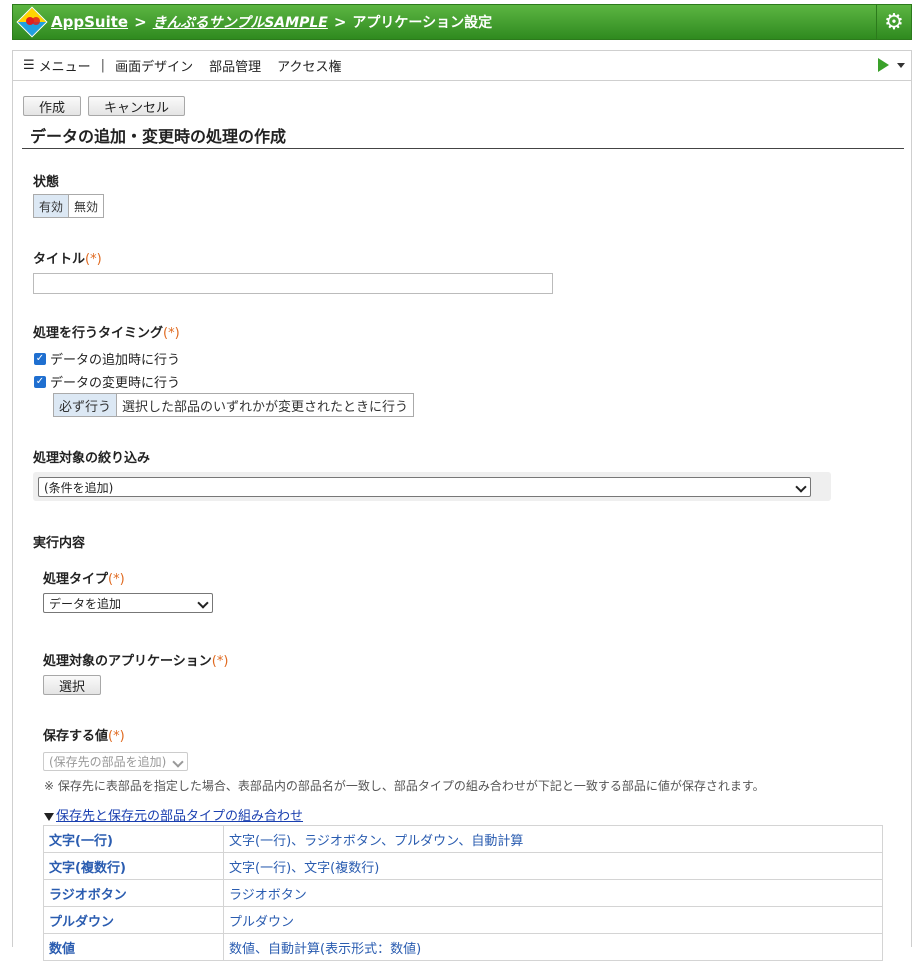 The image size is (916, 961). Describe the element at coordinates (133, 839) in the screenshot. I see `combo-dest-type: 文字(一行)` at that location.